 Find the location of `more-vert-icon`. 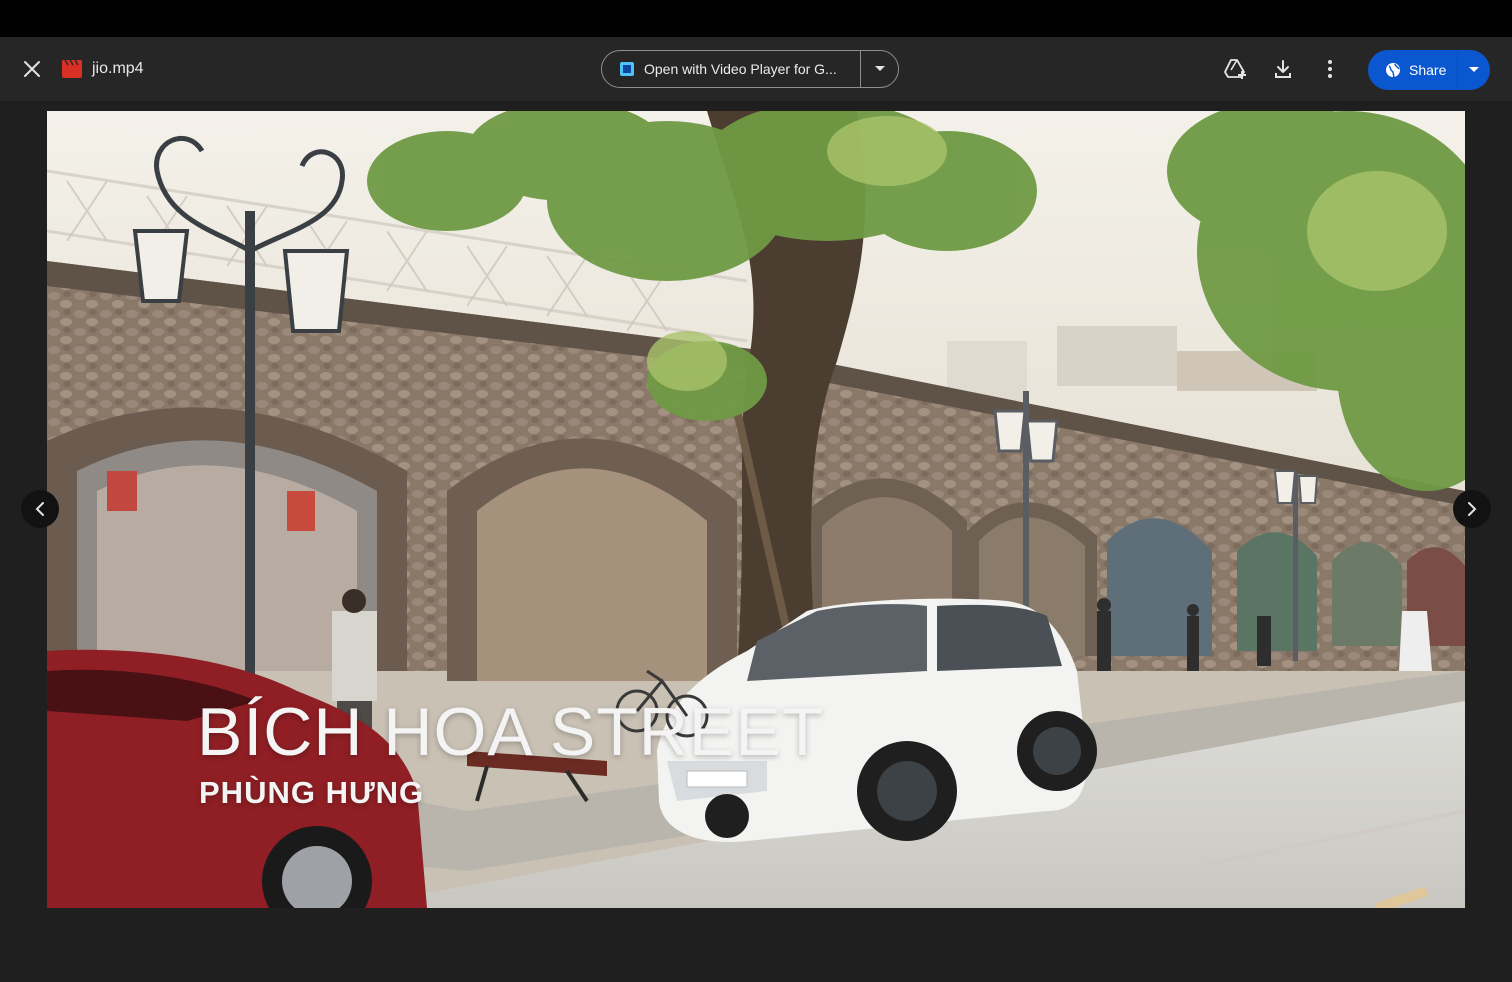

more-vert-icon is located at coordinates (1330, 69).